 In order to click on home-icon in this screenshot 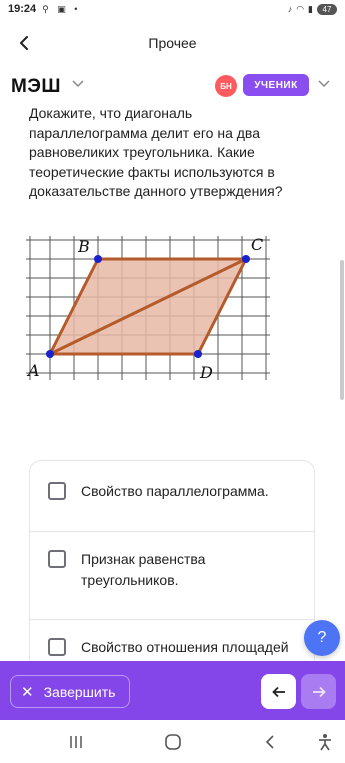, I will do `click(173, 742)`.